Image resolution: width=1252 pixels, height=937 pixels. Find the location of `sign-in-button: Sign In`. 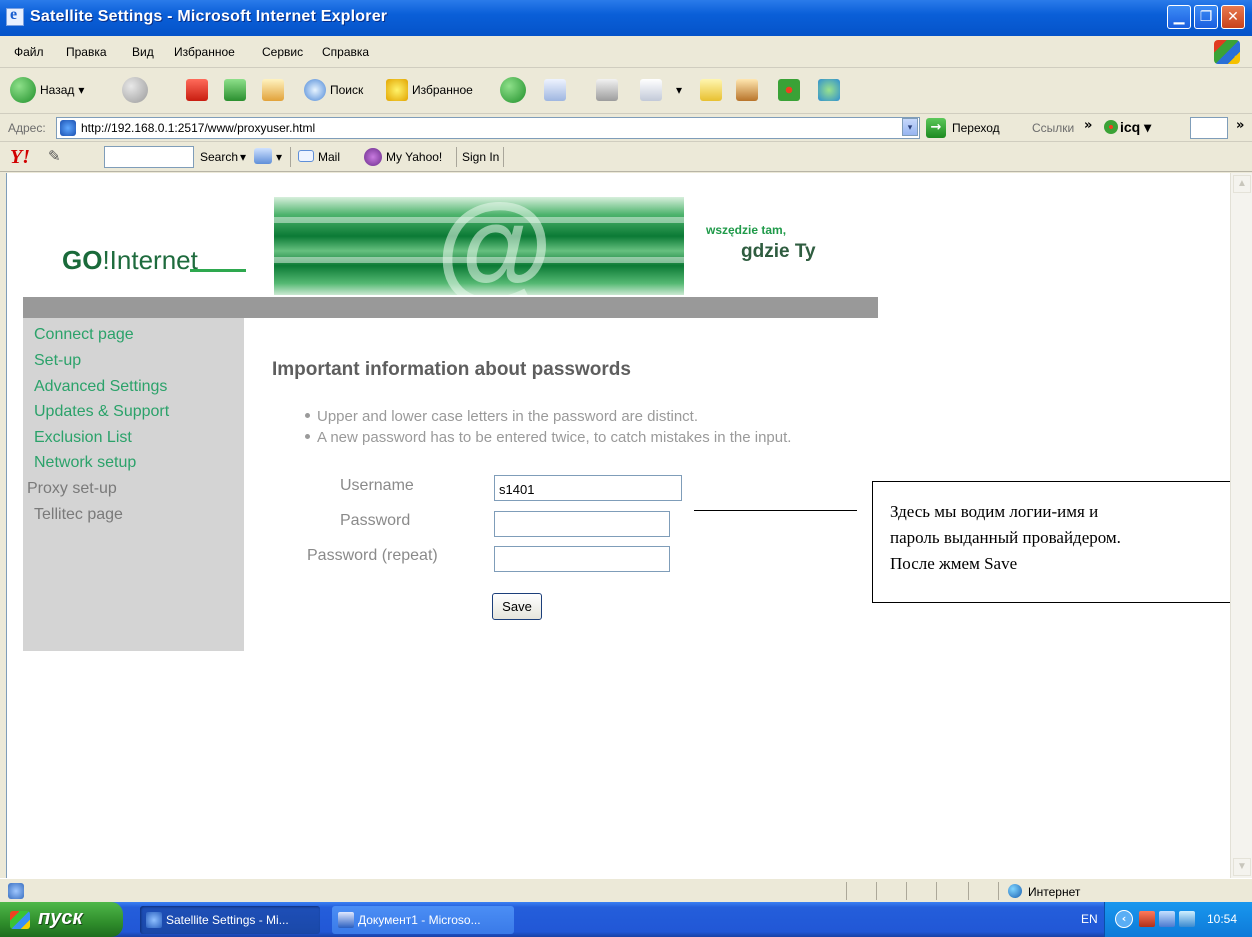

sign-in-button: Sign In is located at coordinates (480, 157).